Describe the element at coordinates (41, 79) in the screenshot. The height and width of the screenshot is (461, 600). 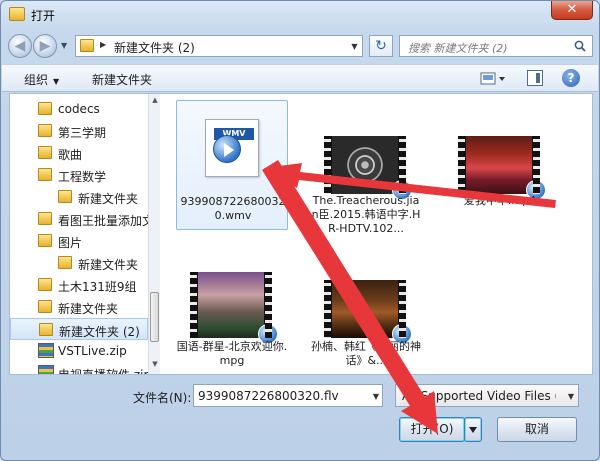
I see `organize-menu: 组织 ▼` at that location.